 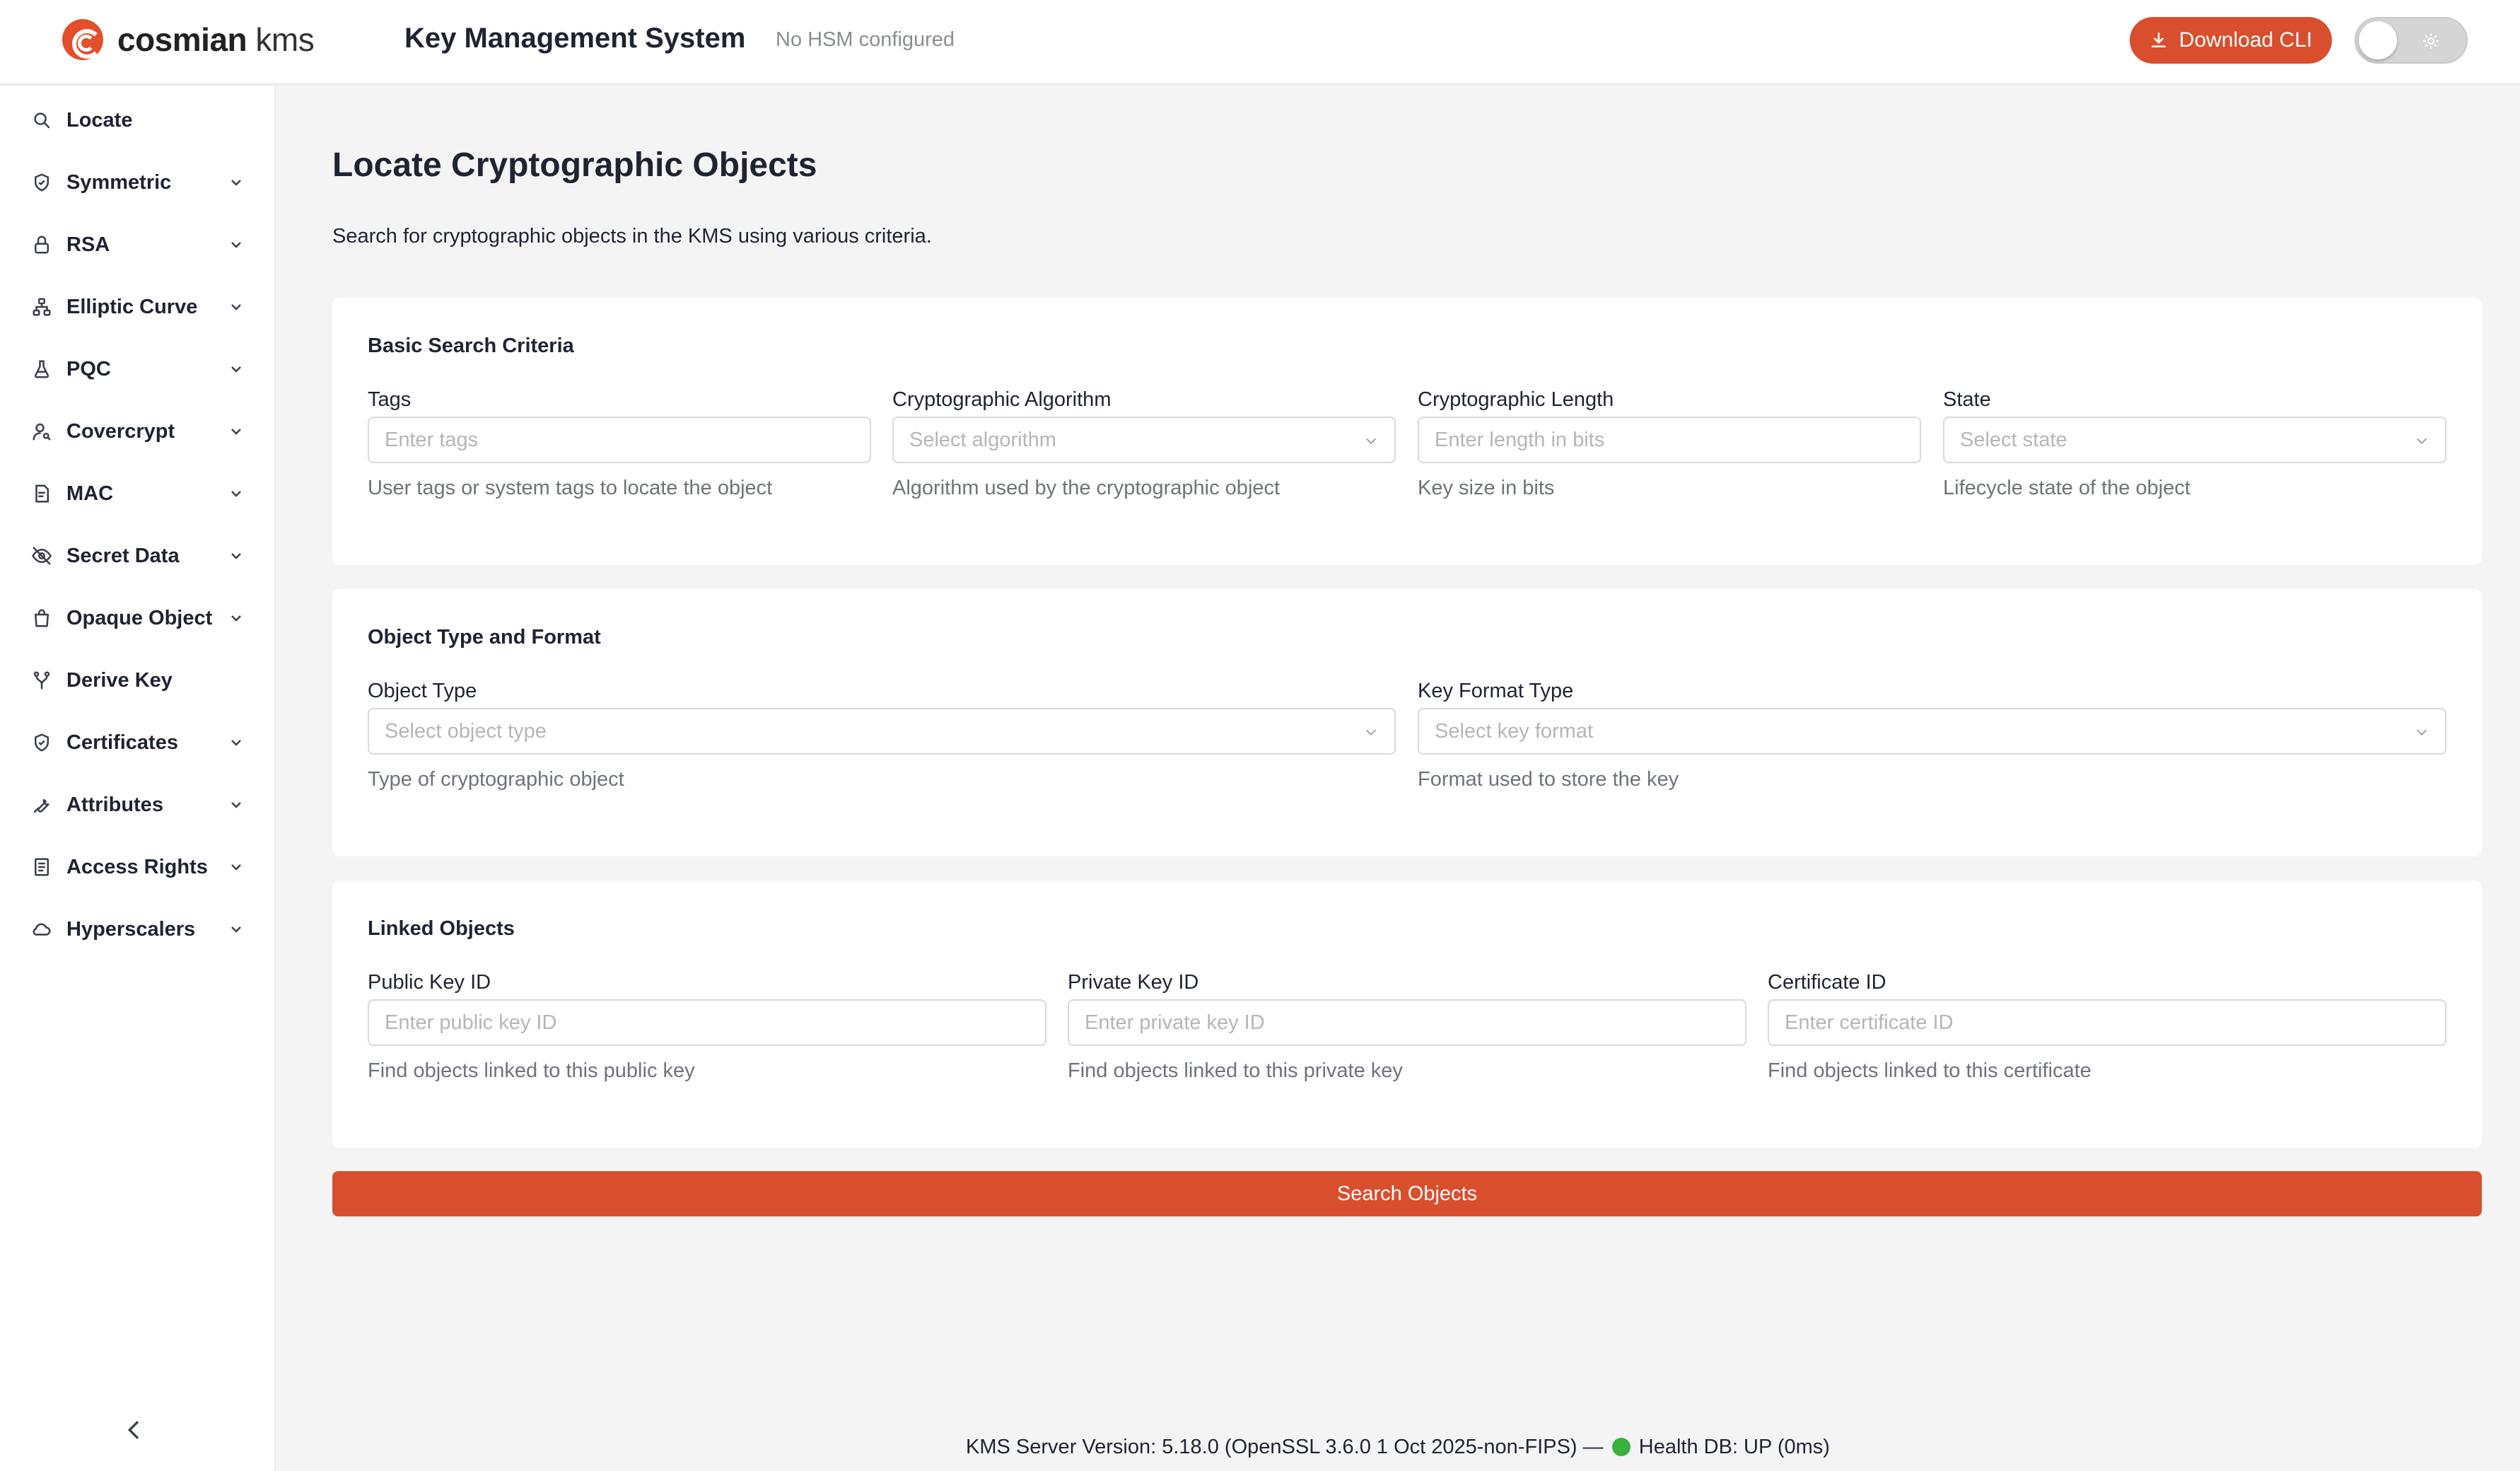 I want to click on sidebar-item-attributes: Attributes, so click(x=138, y=805).